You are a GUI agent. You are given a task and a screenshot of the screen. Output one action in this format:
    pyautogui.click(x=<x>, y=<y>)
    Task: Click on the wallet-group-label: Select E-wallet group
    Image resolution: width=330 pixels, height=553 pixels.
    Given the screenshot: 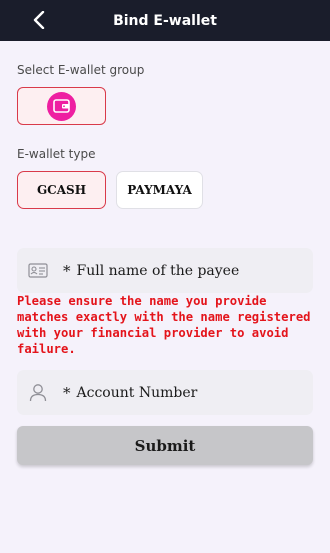 What is the action you would take?
    pyautogui.click(x=81, y=70)
    